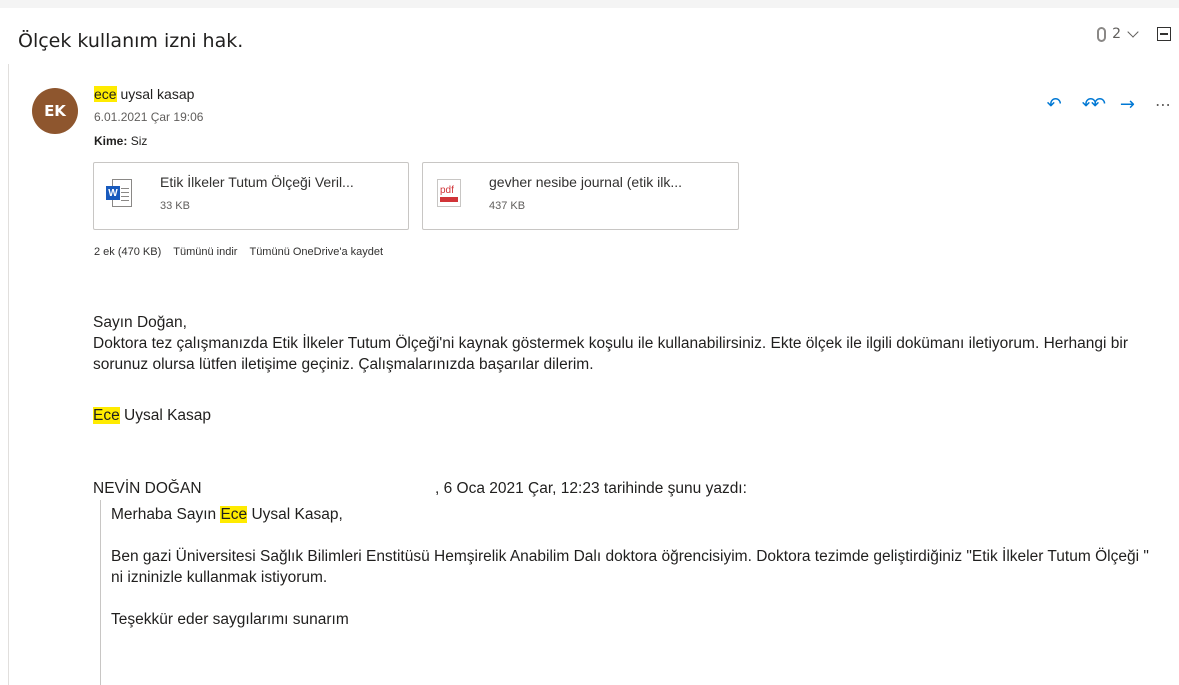 Image resolution: width=1179 pixels, height=685 pixels. I want to click on save-onedrive-link: Tümünü OneDrive'a kaydet, so click(316, 252).